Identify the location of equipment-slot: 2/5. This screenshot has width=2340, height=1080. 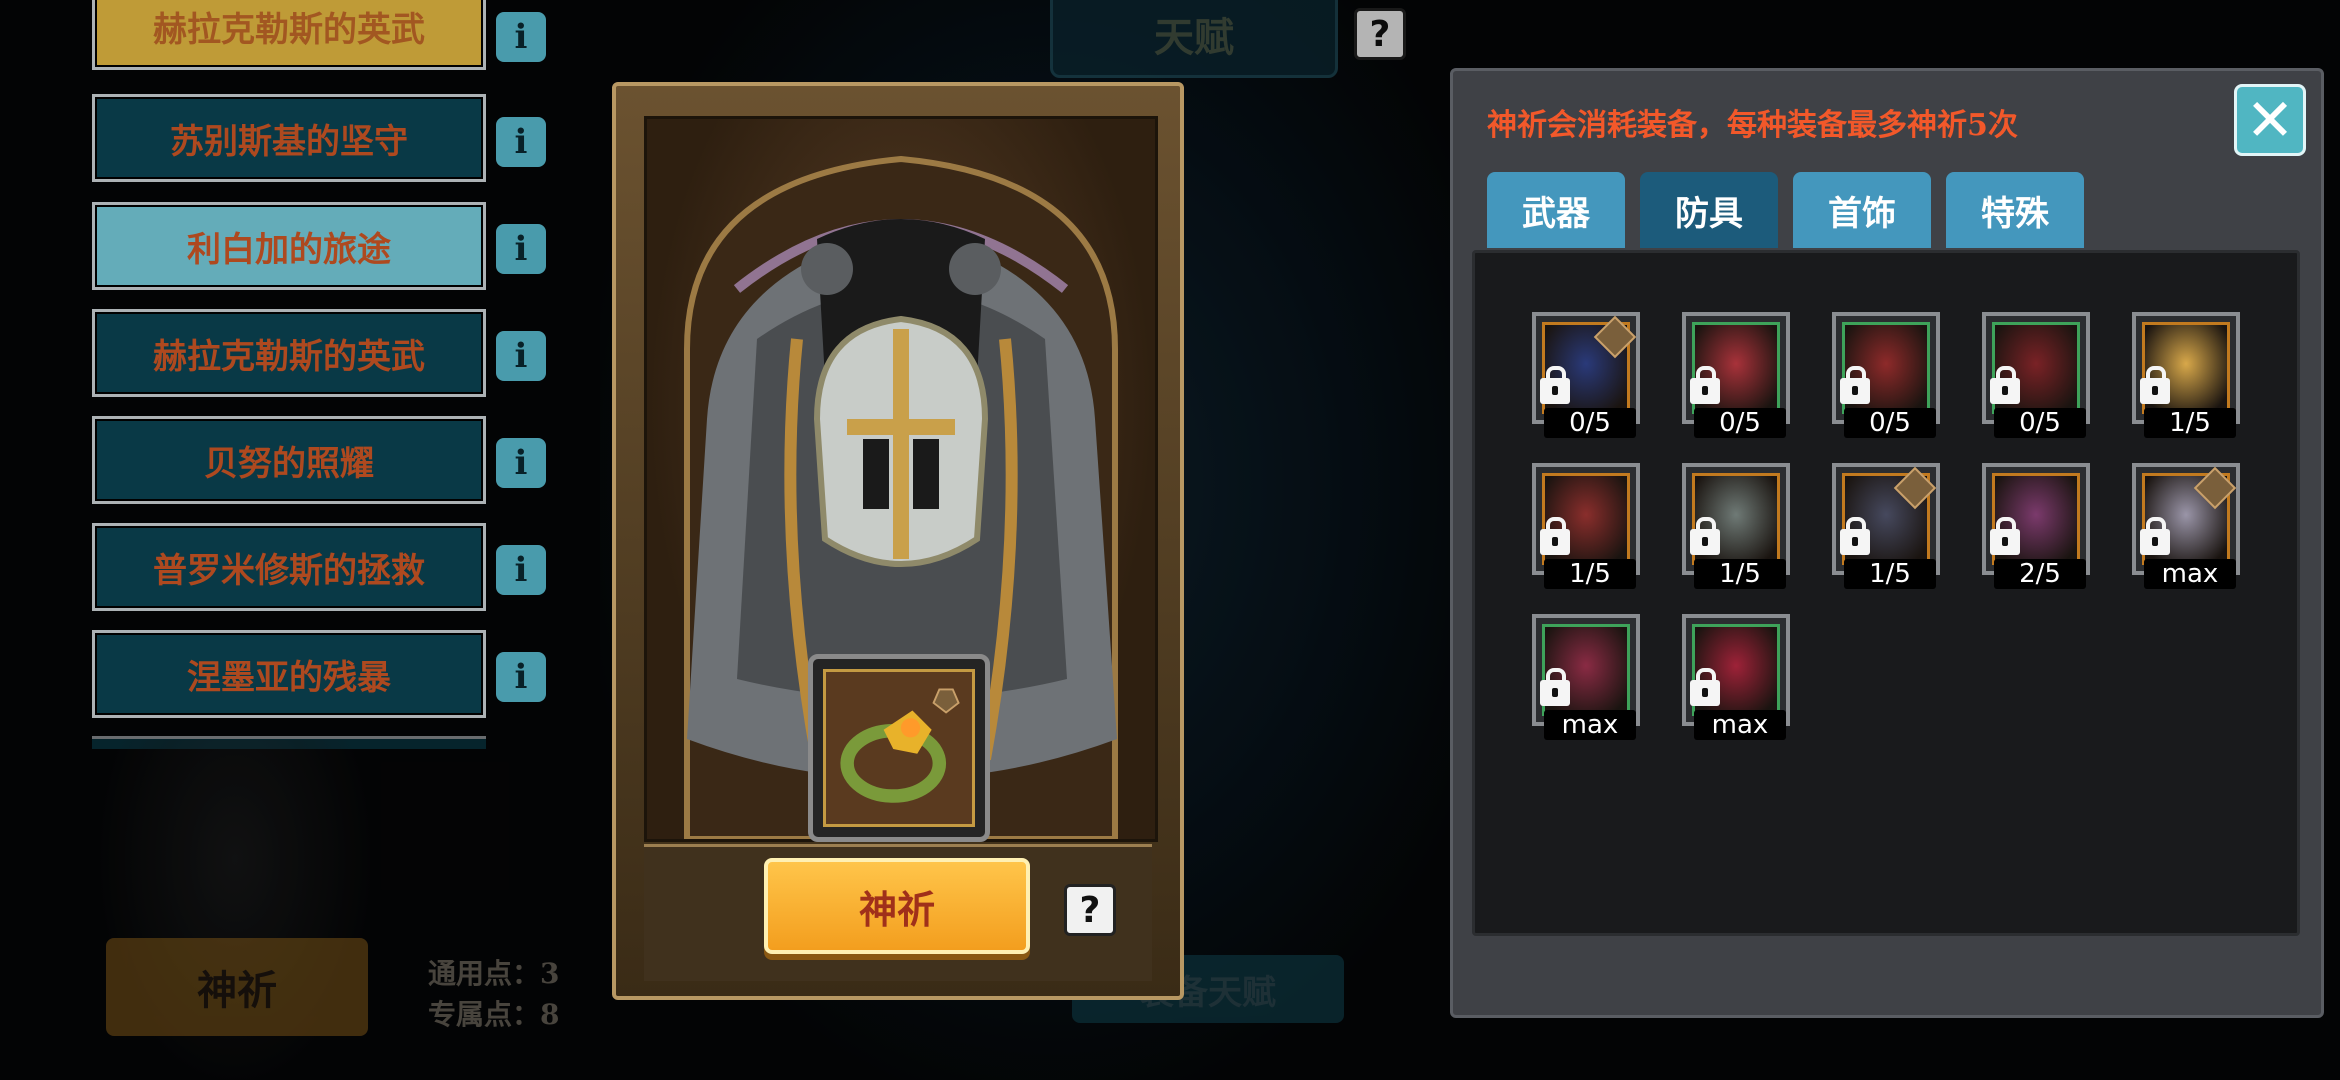
(2036, 526).